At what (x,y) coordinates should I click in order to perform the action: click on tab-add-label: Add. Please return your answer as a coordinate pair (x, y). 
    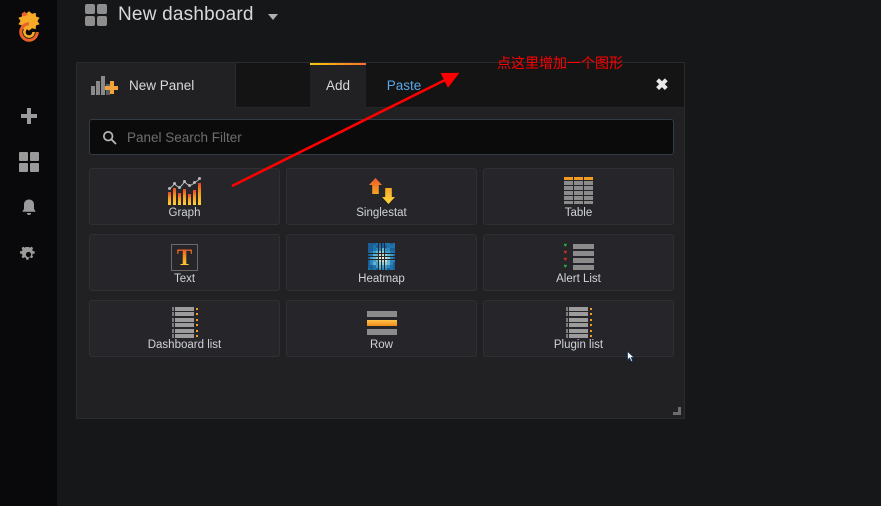
    Looking at the image, I should click on (338, 85).